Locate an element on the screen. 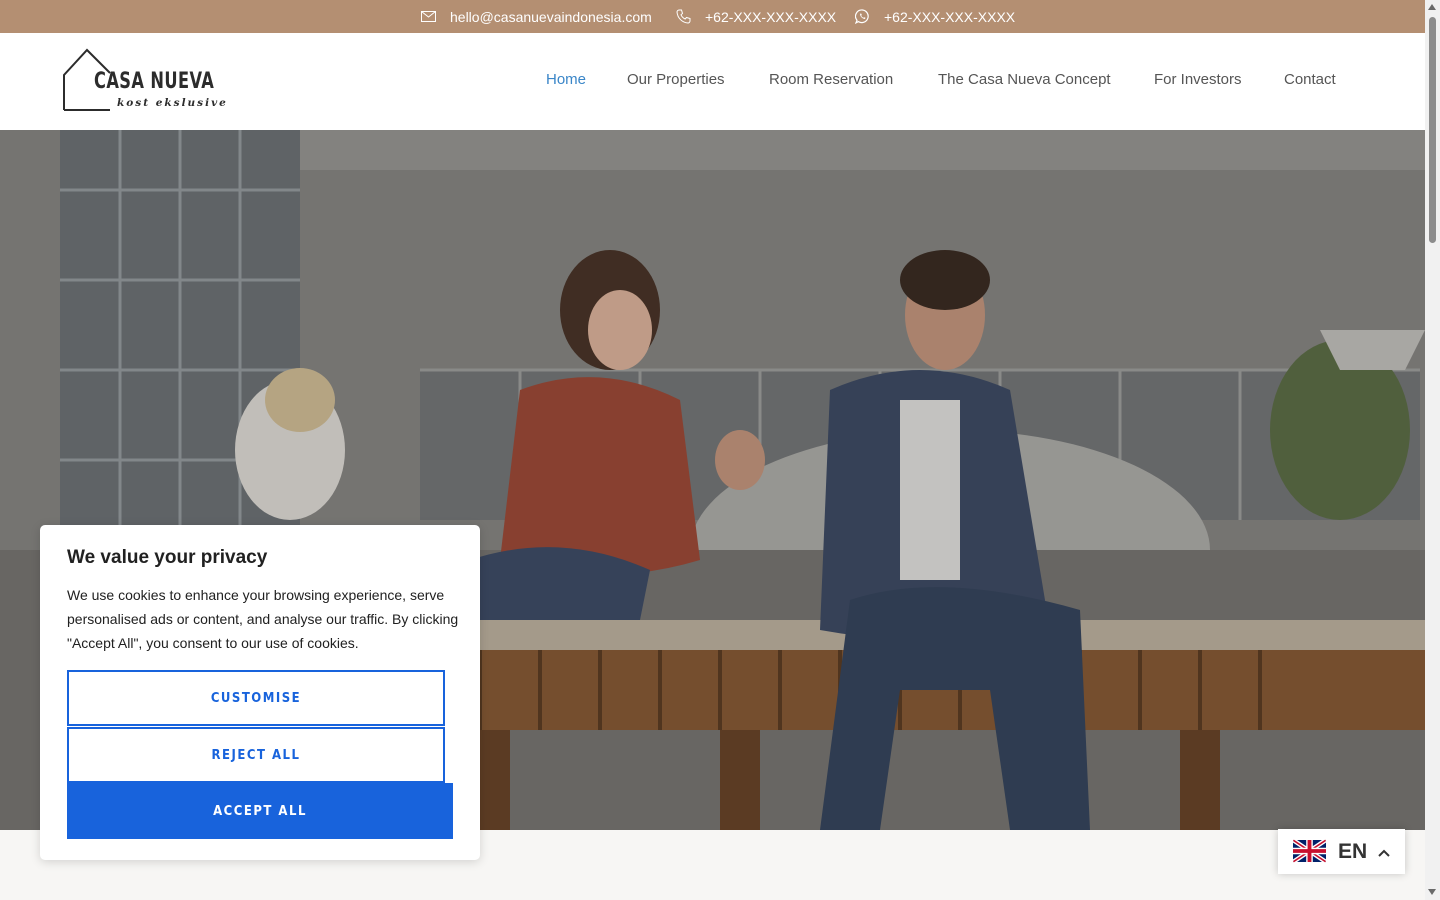 This screenshot has width=1440, height=900. email-contact: hello@casanuevaindonesia.com is located at coordinates (536, 16).